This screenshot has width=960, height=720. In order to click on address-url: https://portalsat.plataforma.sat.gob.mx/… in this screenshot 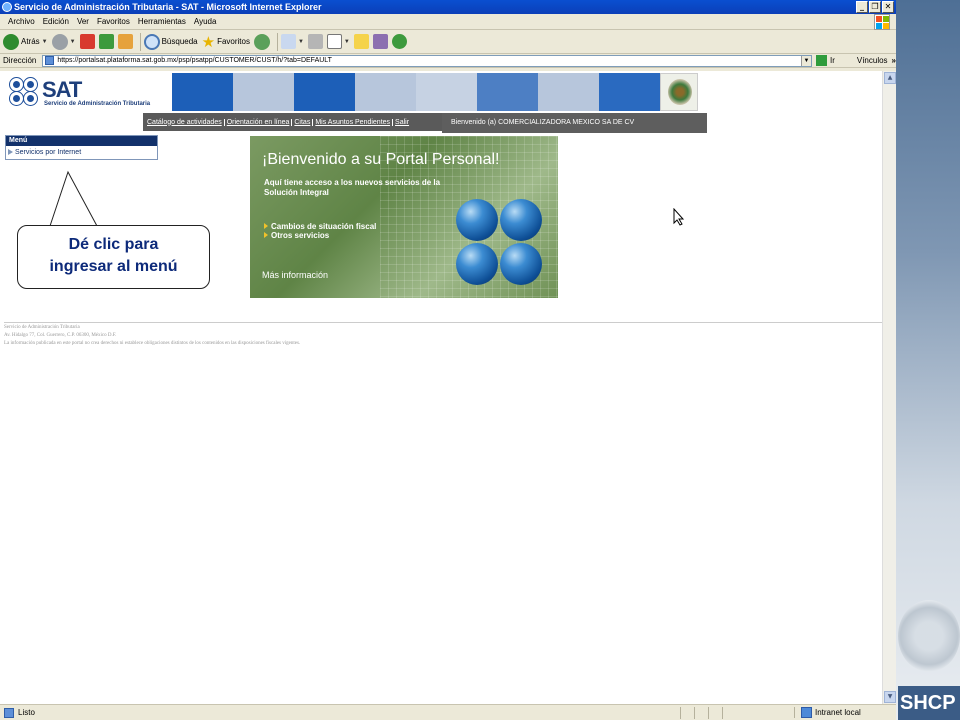, I will do `click(194, 60)`.